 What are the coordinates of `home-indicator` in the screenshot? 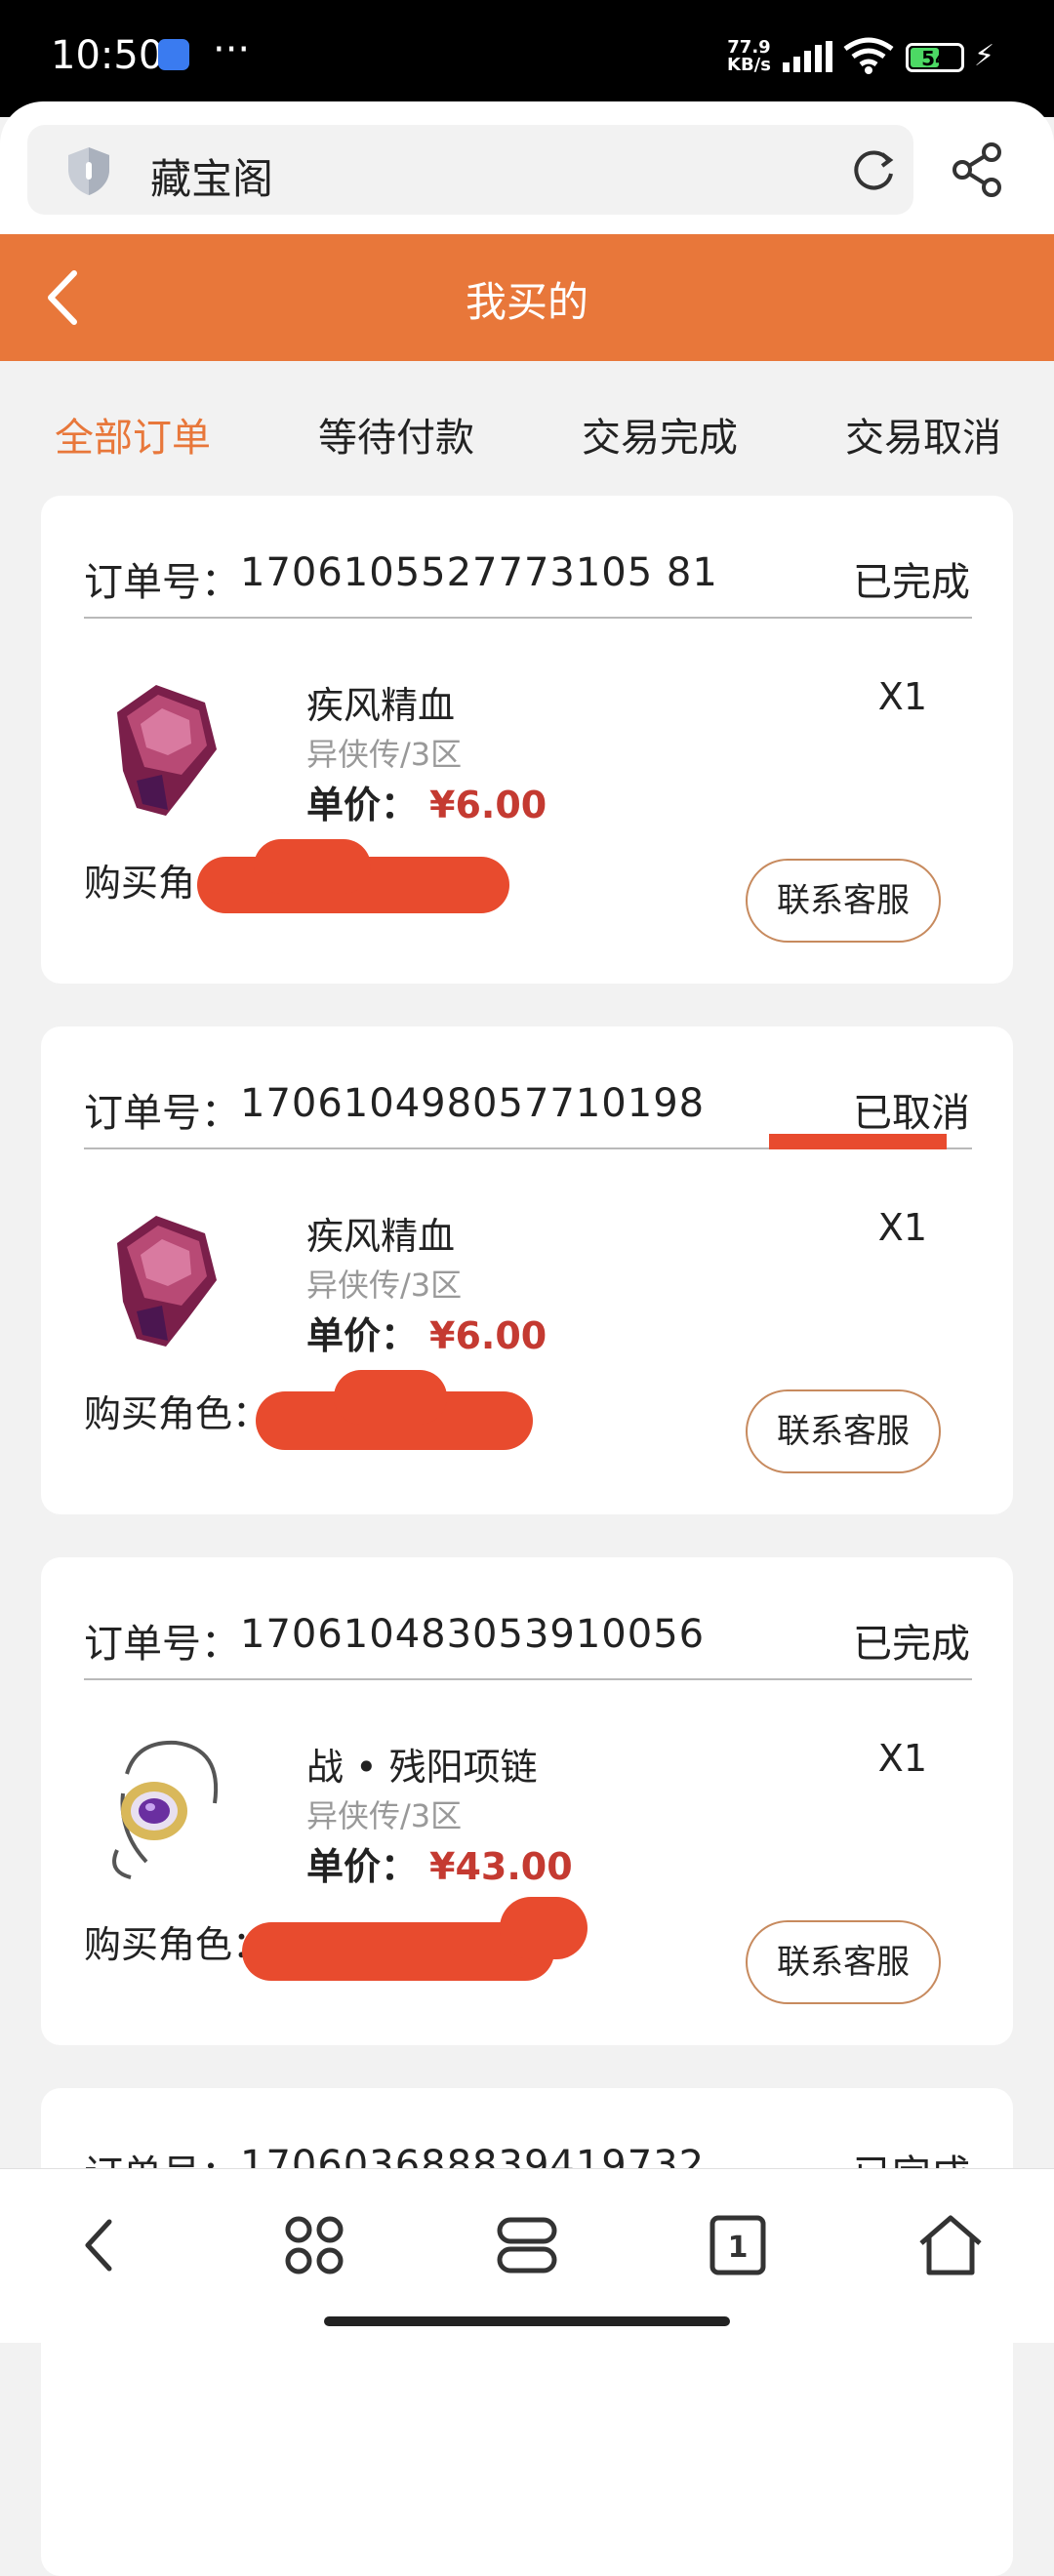 It's located at (527, 2321).